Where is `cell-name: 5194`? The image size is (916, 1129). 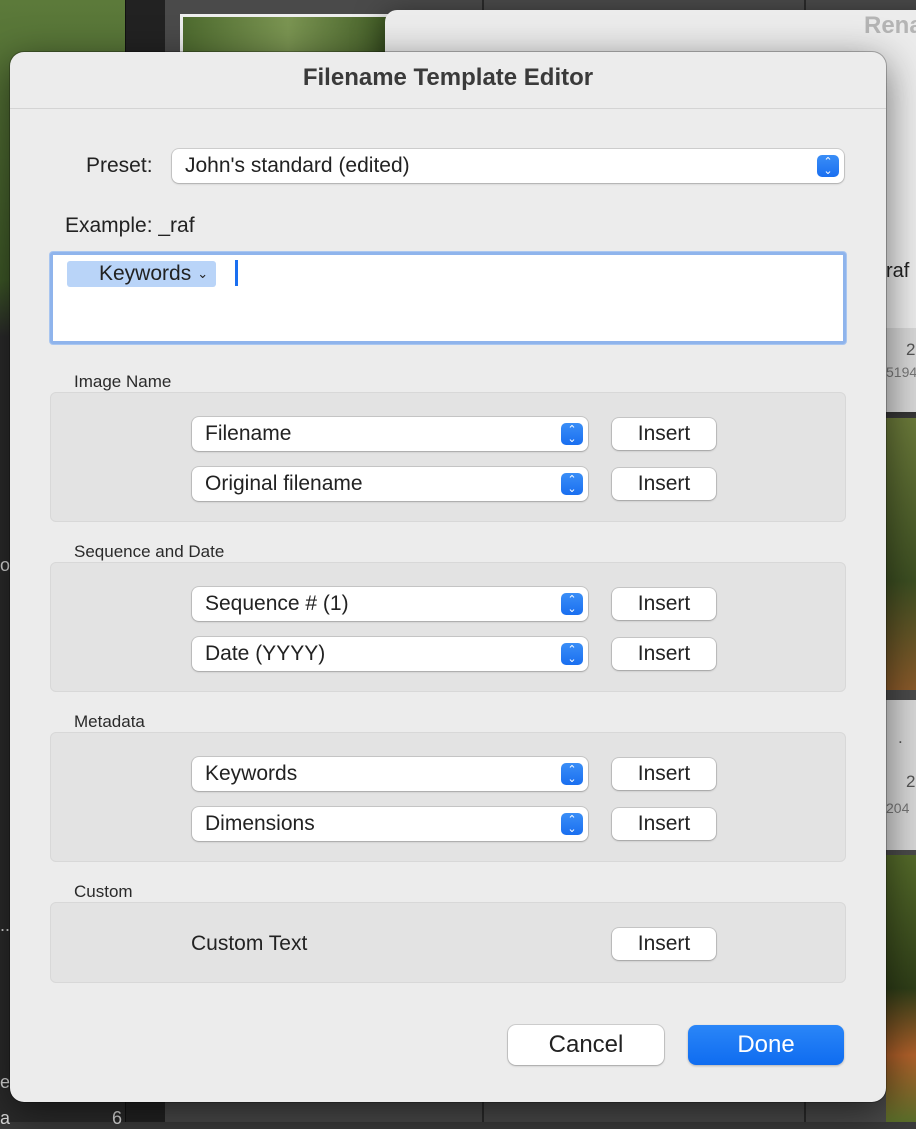
cell-name: 5194 is located at coordinates (901, 372).